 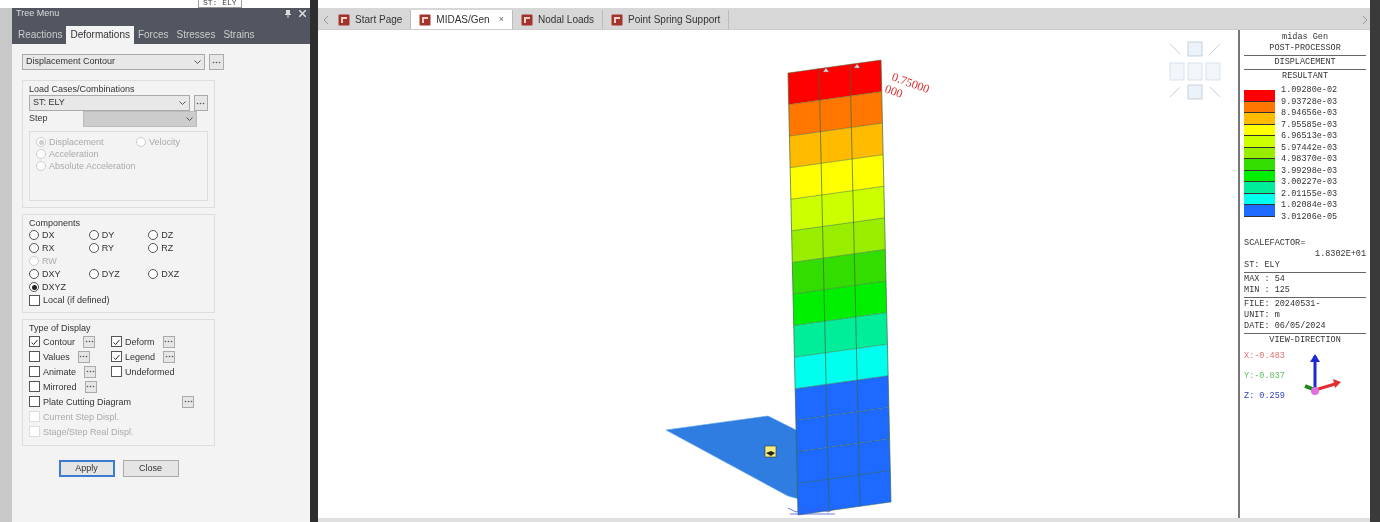 What do you see at coordinates (1305, 76) in the screenshot?
I see `legend-text: RESULTANT` at bounding box center [1305, 76].